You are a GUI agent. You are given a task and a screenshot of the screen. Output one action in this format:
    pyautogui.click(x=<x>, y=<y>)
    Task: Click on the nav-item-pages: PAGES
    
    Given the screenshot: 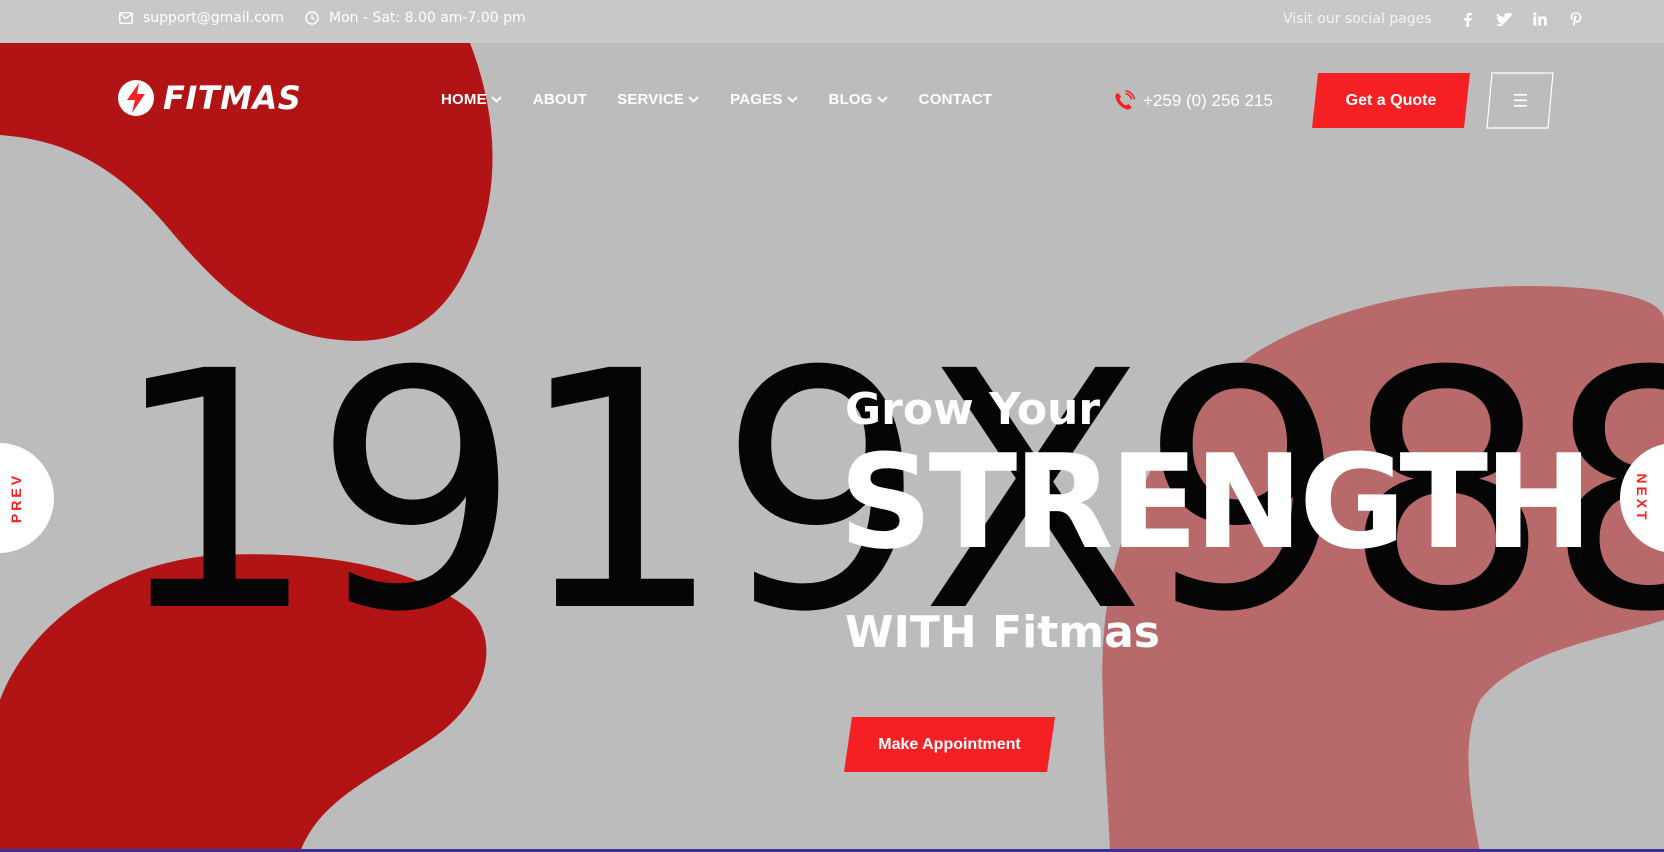 What is the action you would take?
    pyautogui.click(x=764, y=99)
    